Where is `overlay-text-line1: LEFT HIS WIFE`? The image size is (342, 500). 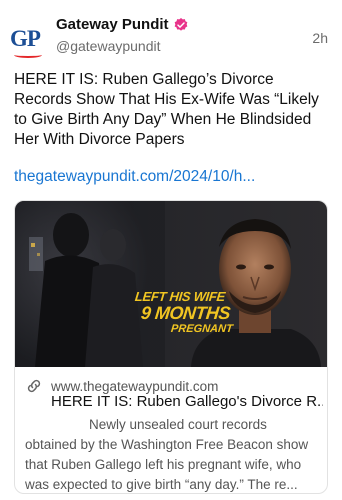 overlay-text-line1: LEFT HIS WIFE is located at coordinates (180, 296).